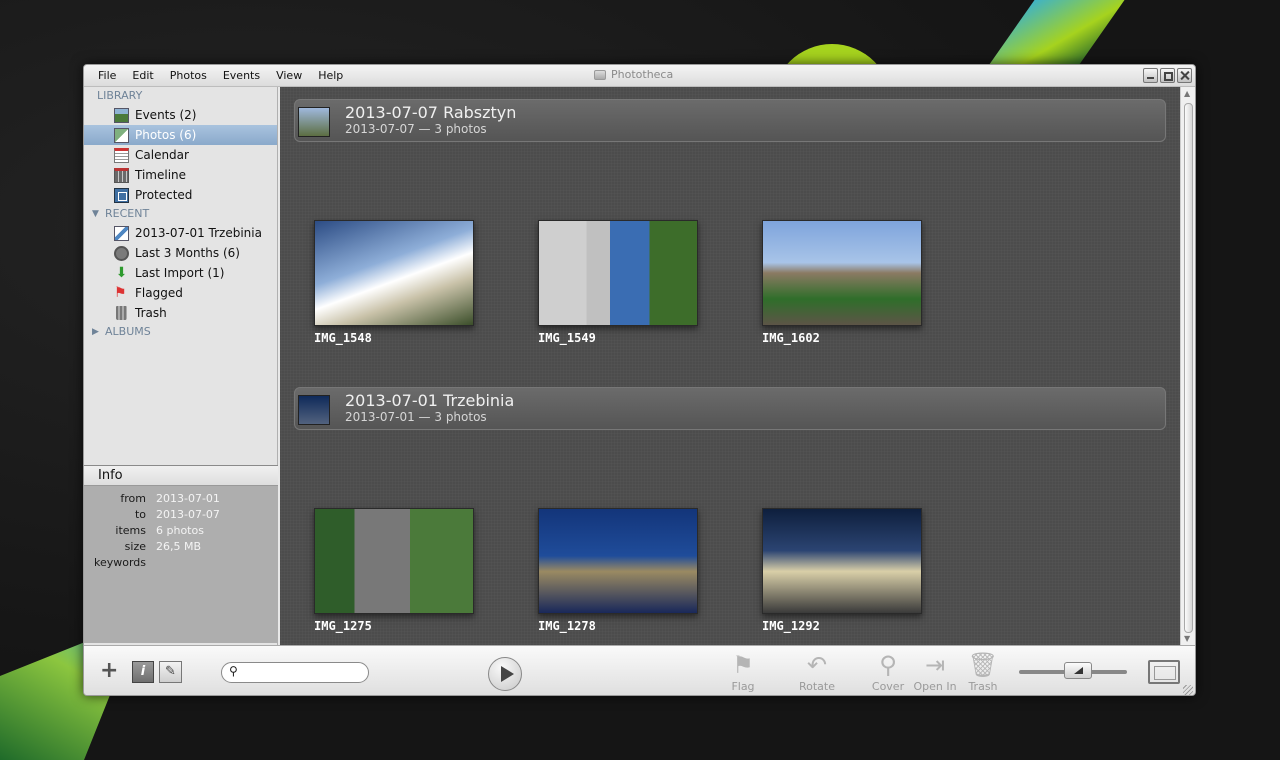 This screenshot has height=760, width=1280. What do you see at coordinates (618, 570) in the screenshot?
I see `photo-tile: IMG_1278` at bounding box center [618, 570].